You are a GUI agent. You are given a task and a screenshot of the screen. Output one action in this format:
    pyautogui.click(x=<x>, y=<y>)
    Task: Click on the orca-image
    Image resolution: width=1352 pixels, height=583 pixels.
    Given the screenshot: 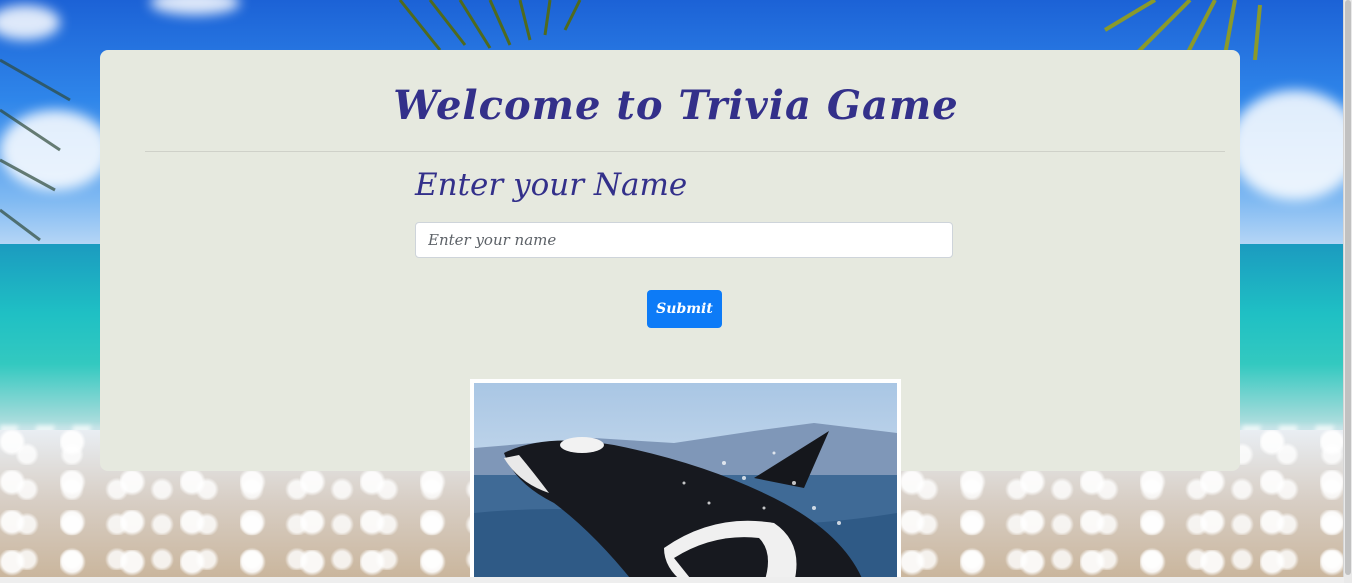 What is the action you would take?
    pyautogui.click(x=685, y=483)
    